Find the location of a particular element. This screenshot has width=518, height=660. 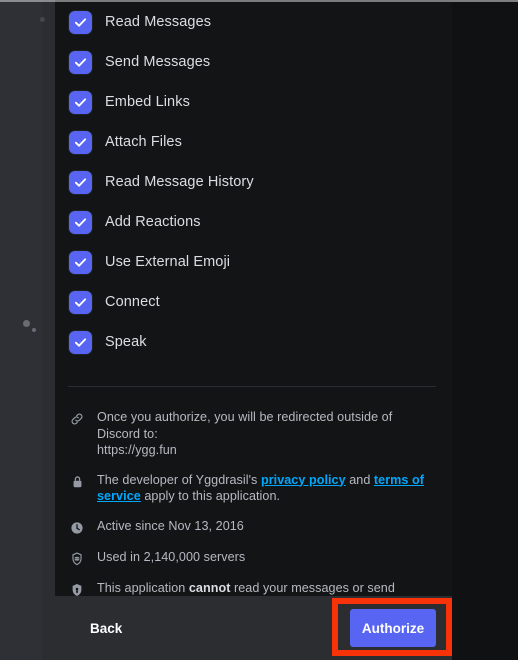

shield-icon is located at coordinates (77, 589).